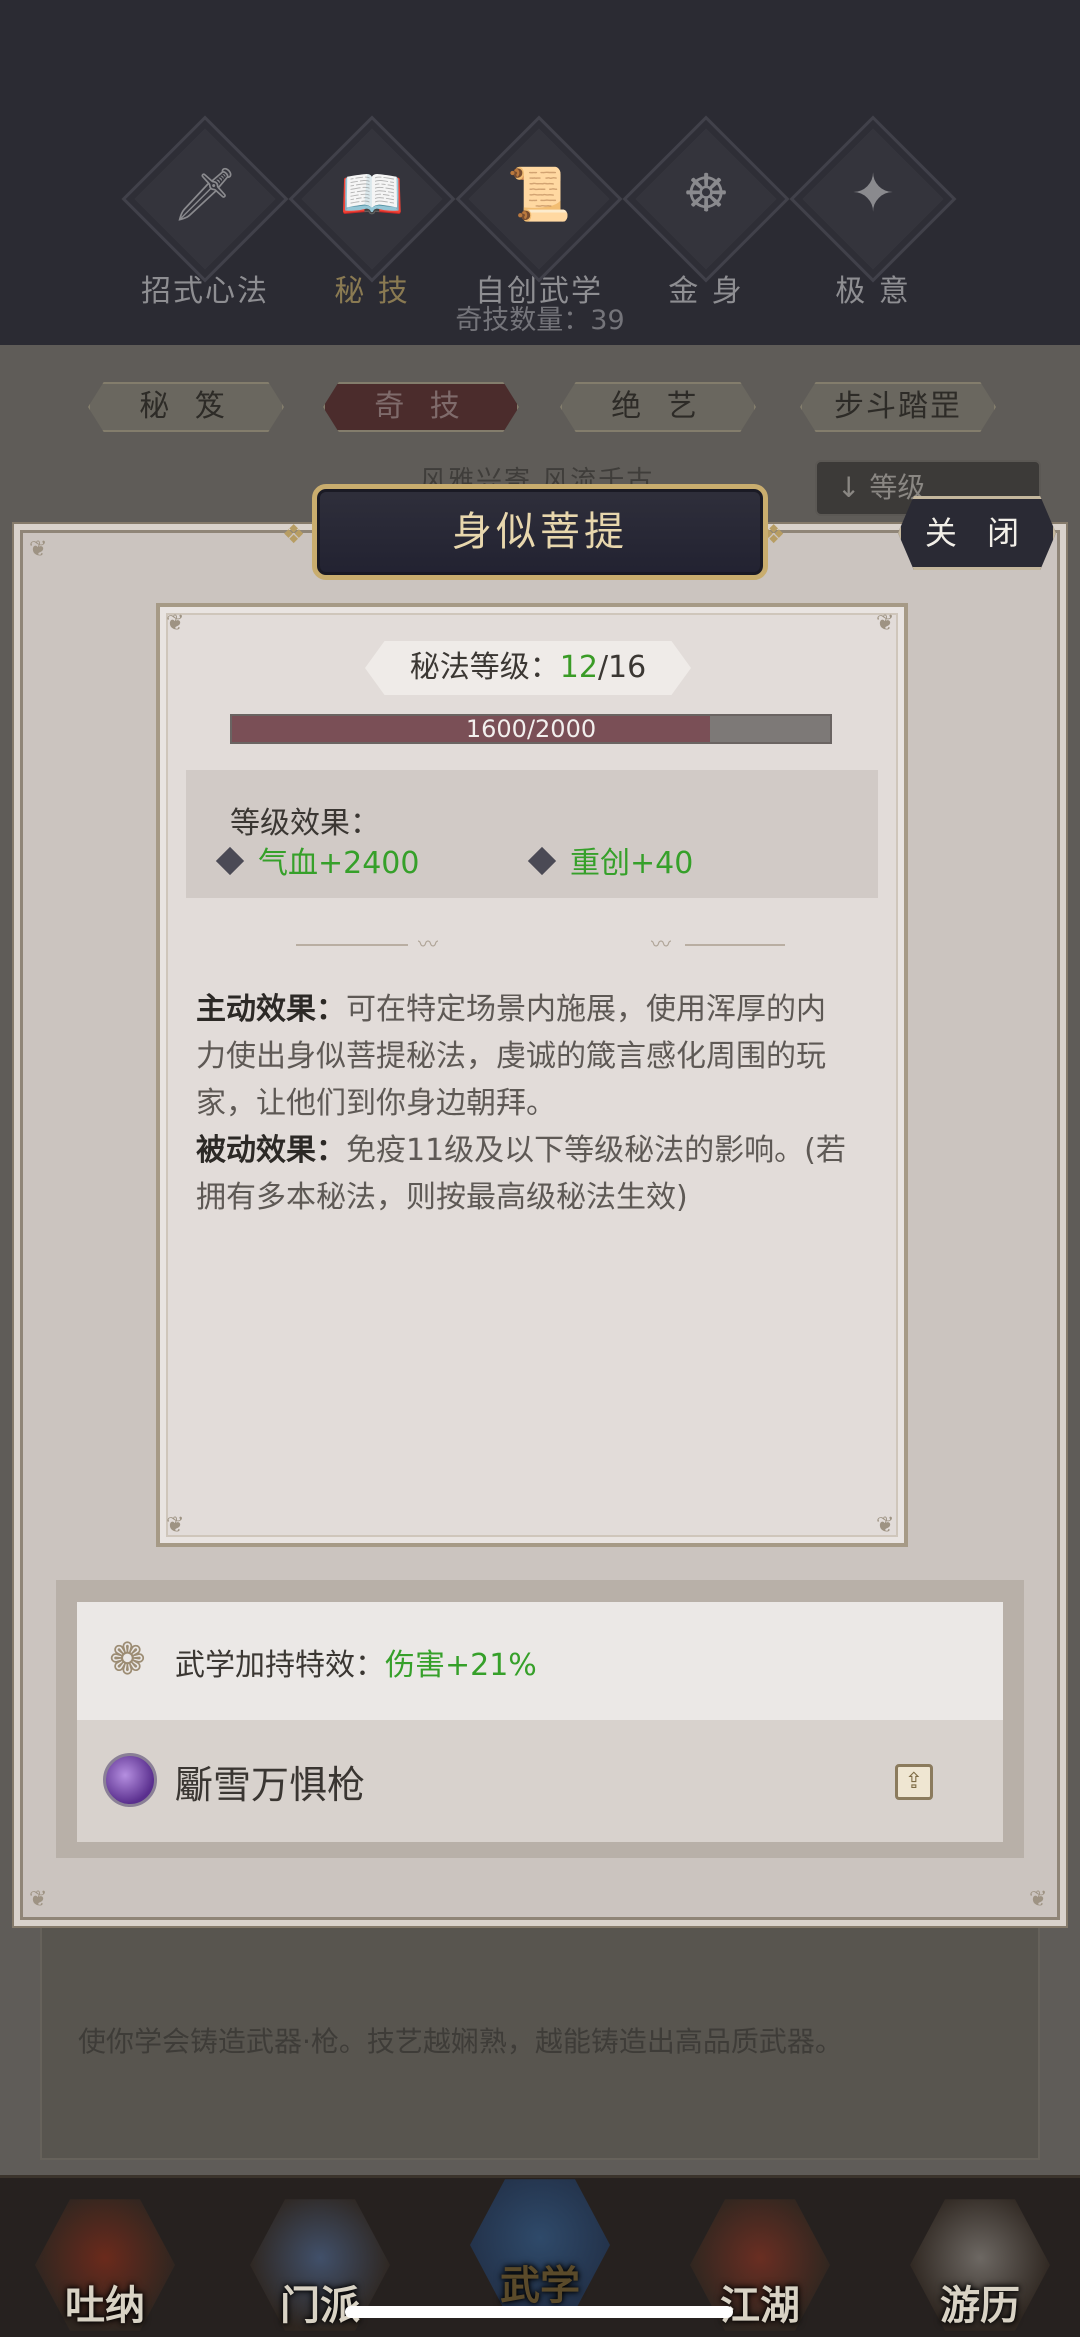  Describe the element at coordinates (540, 2285) in the screenshot. I see `nav-label: 武学` at that location.